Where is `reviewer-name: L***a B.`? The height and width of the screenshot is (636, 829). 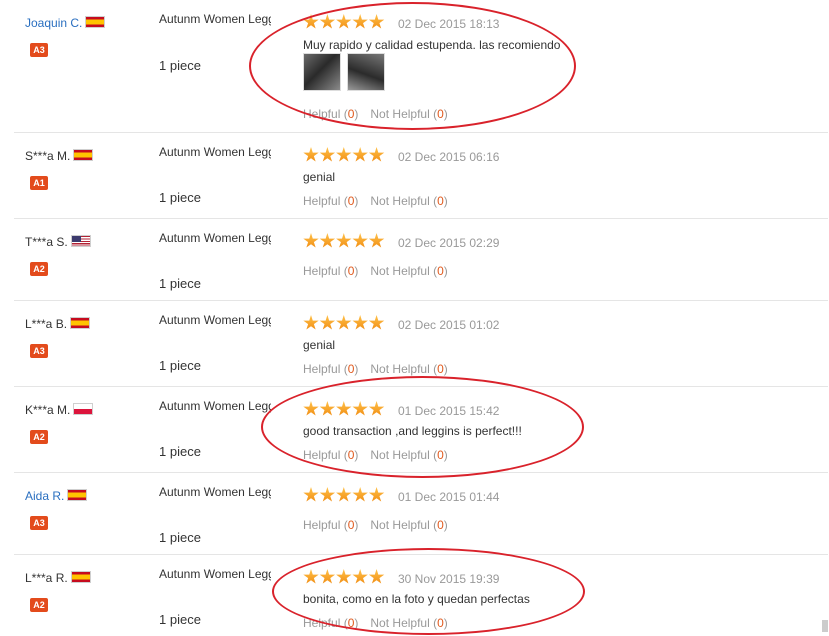
reviewer-name: L***a B. is located at coordinates (58, 324).